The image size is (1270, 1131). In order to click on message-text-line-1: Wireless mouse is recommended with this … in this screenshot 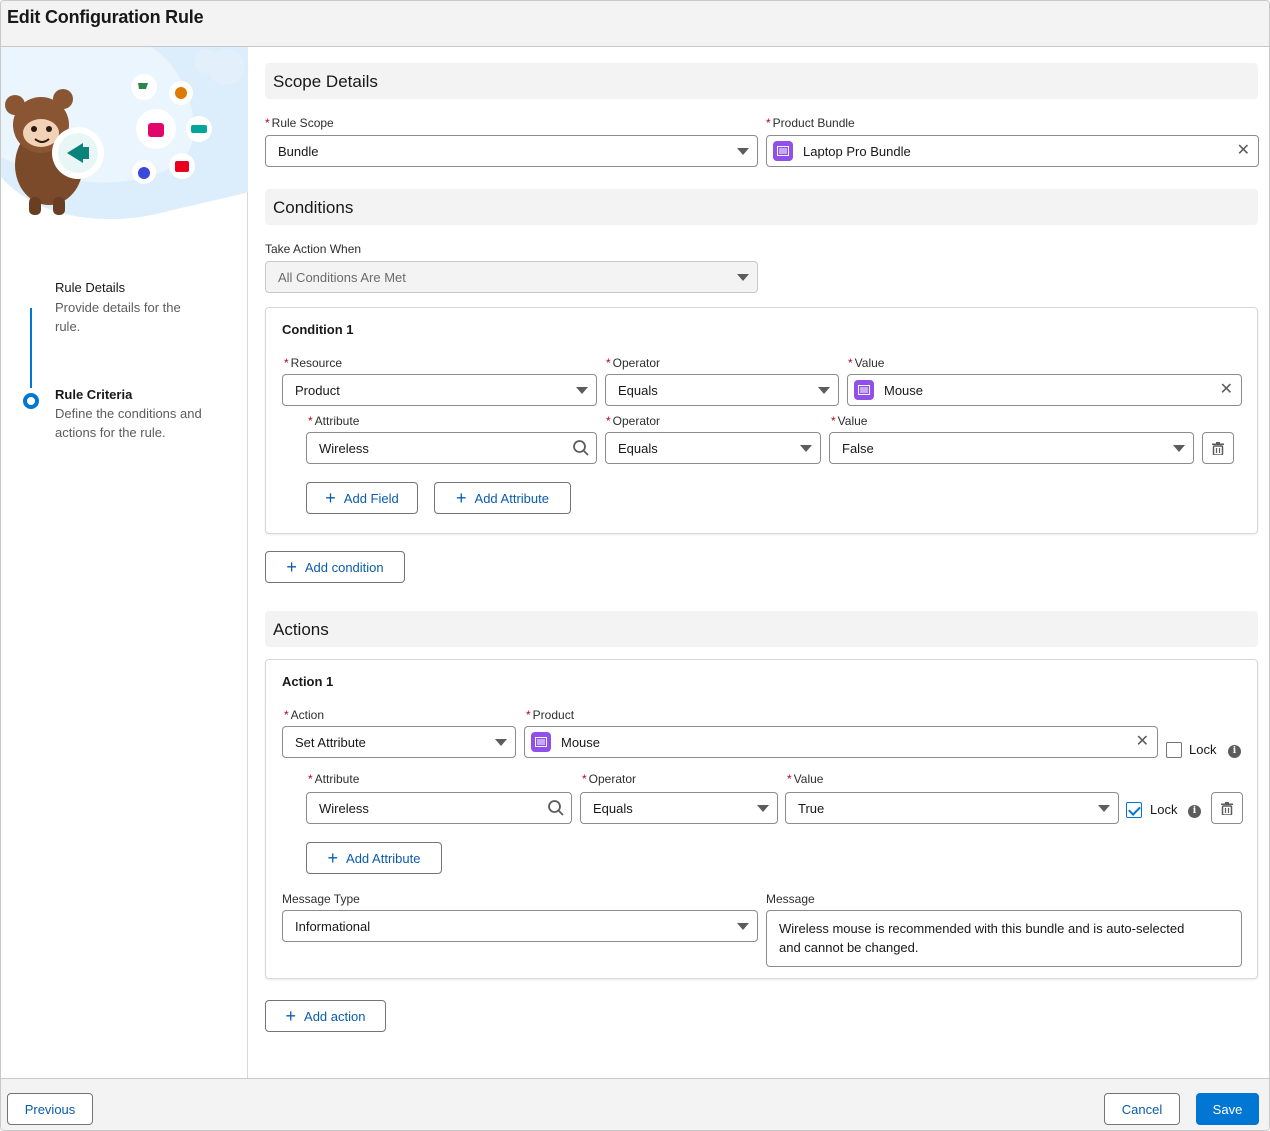, I will do `click(982, 928)`.